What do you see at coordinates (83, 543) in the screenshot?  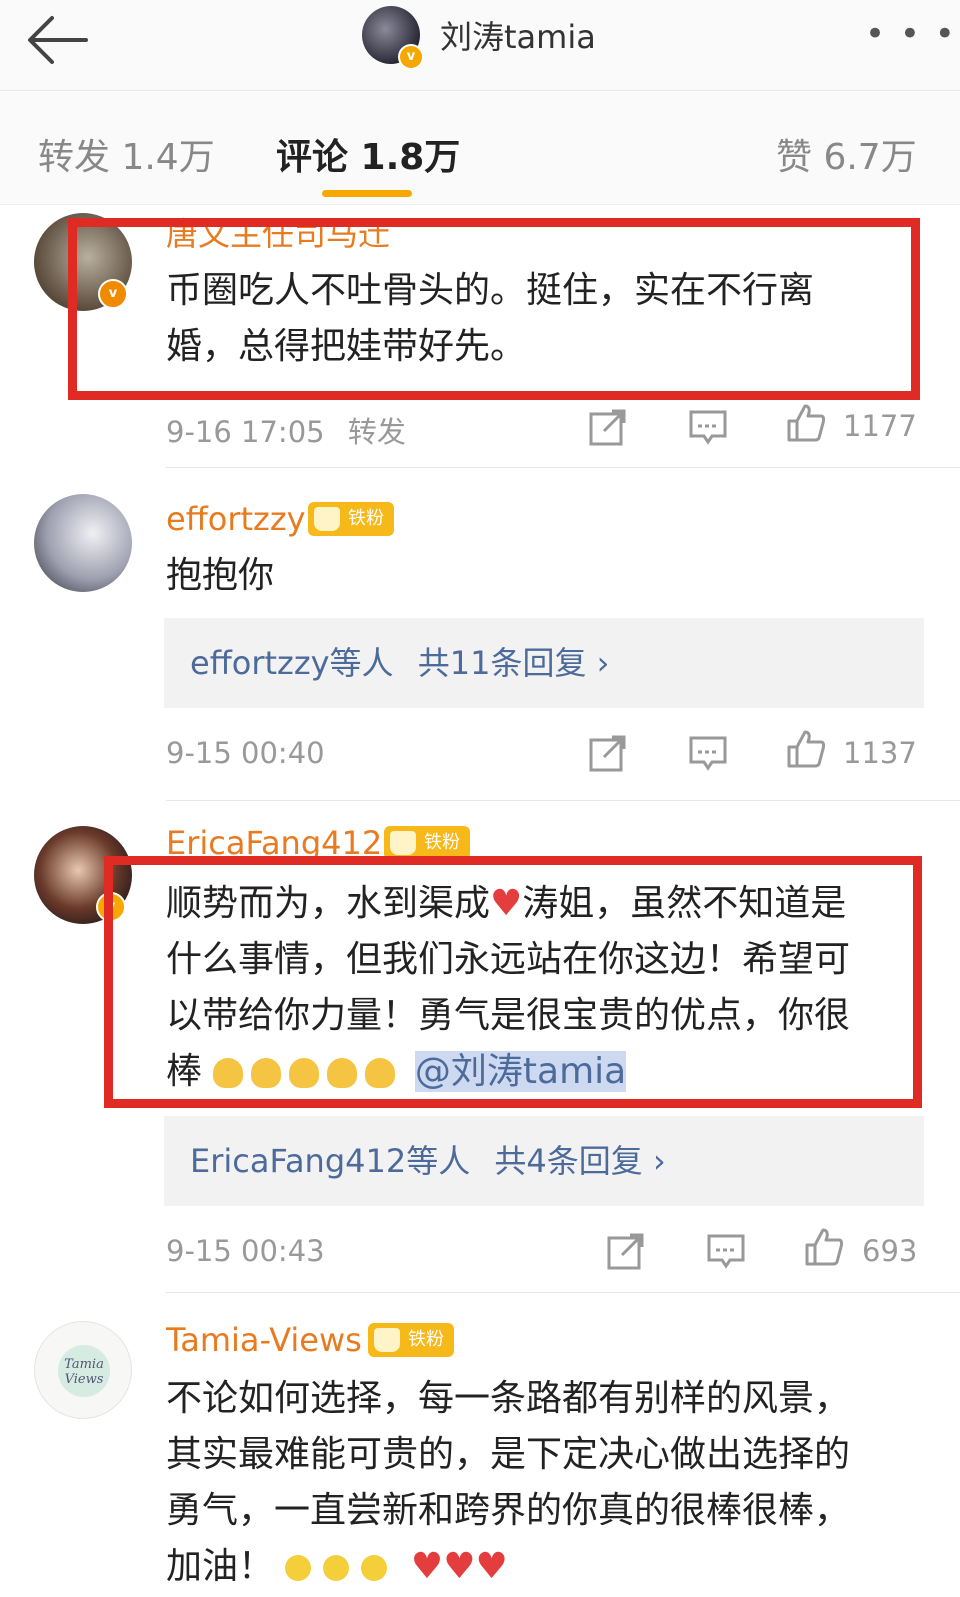 I see `avatar` at bounding box center [83, 543].